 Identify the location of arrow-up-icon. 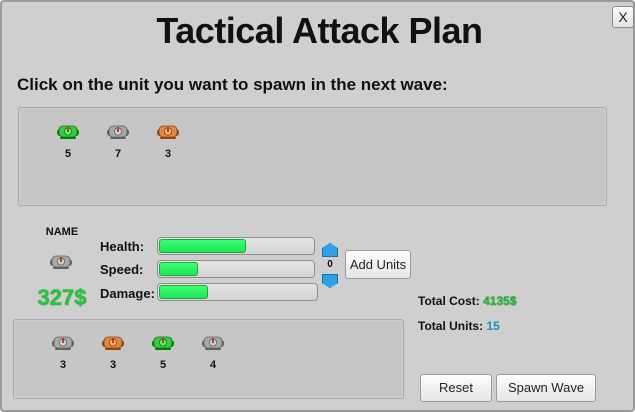
(330, 250).